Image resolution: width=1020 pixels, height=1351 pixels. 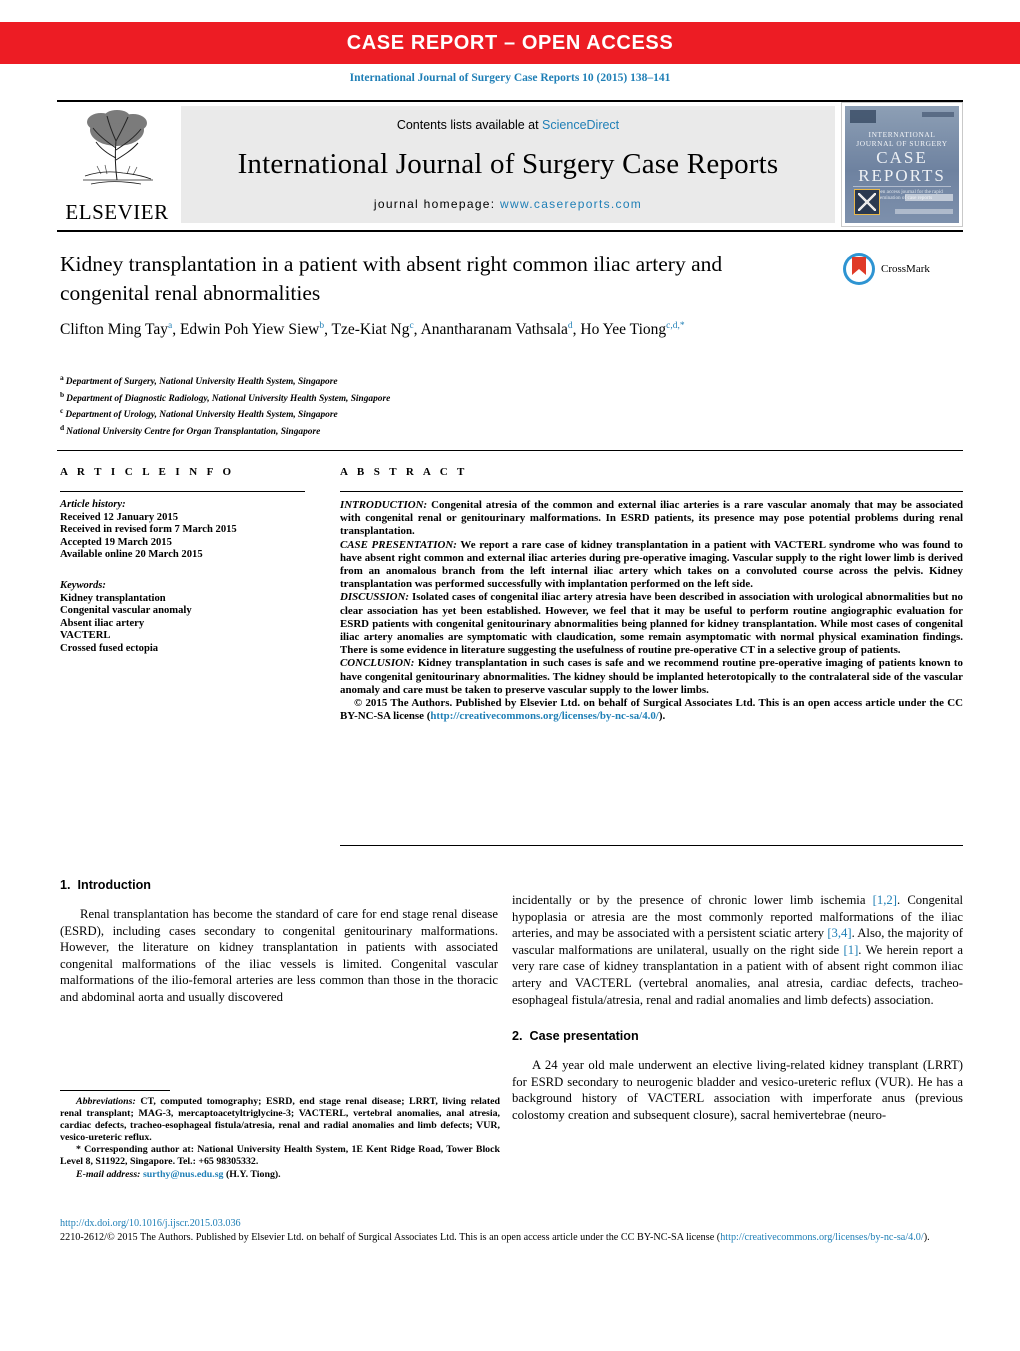 I want to click on cover-elsevier-mark, so click(x=863, y=116).